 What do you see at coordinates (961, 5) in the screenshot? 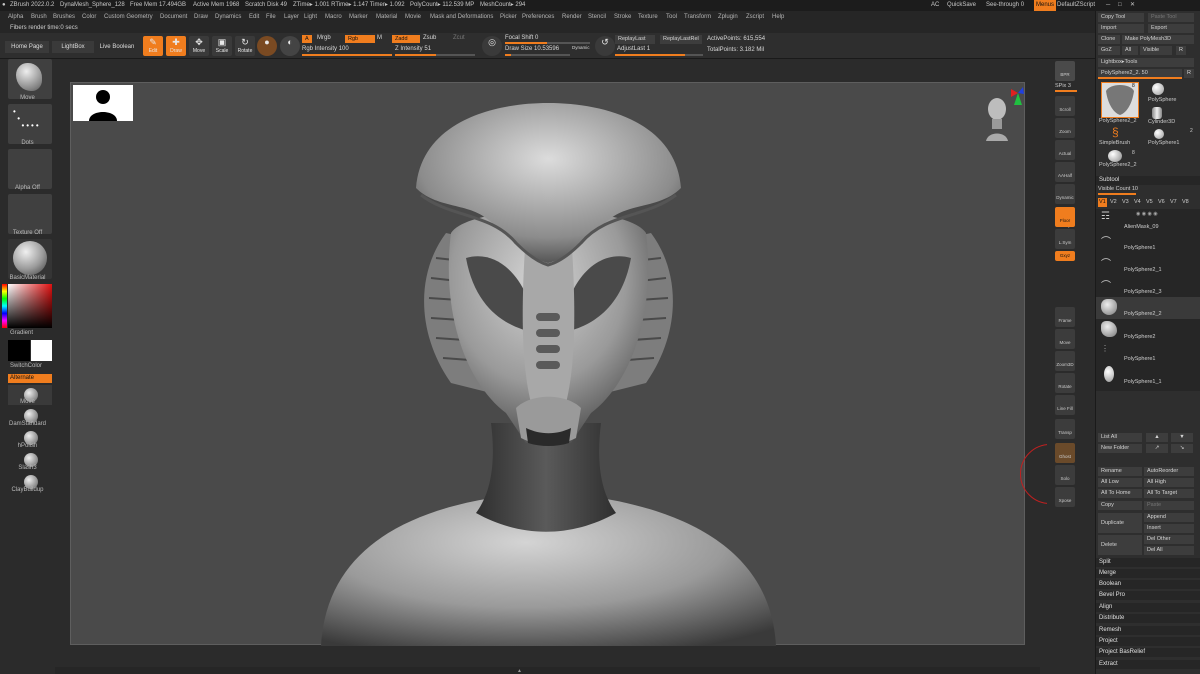
I see `quicksave-button: QuickSave` at bounding box center [961, 5].